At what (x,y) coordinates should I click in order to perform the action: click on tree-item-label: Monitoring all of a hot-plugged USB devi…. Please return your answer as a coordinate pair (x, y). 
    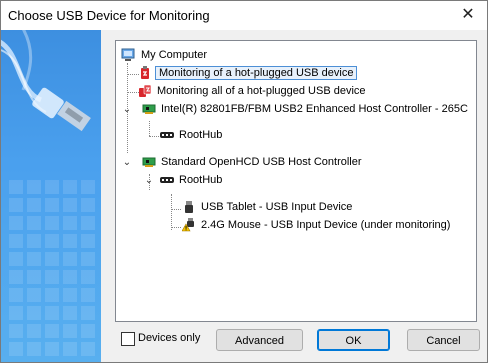
    Looking at the image, I should click on (261, 91).